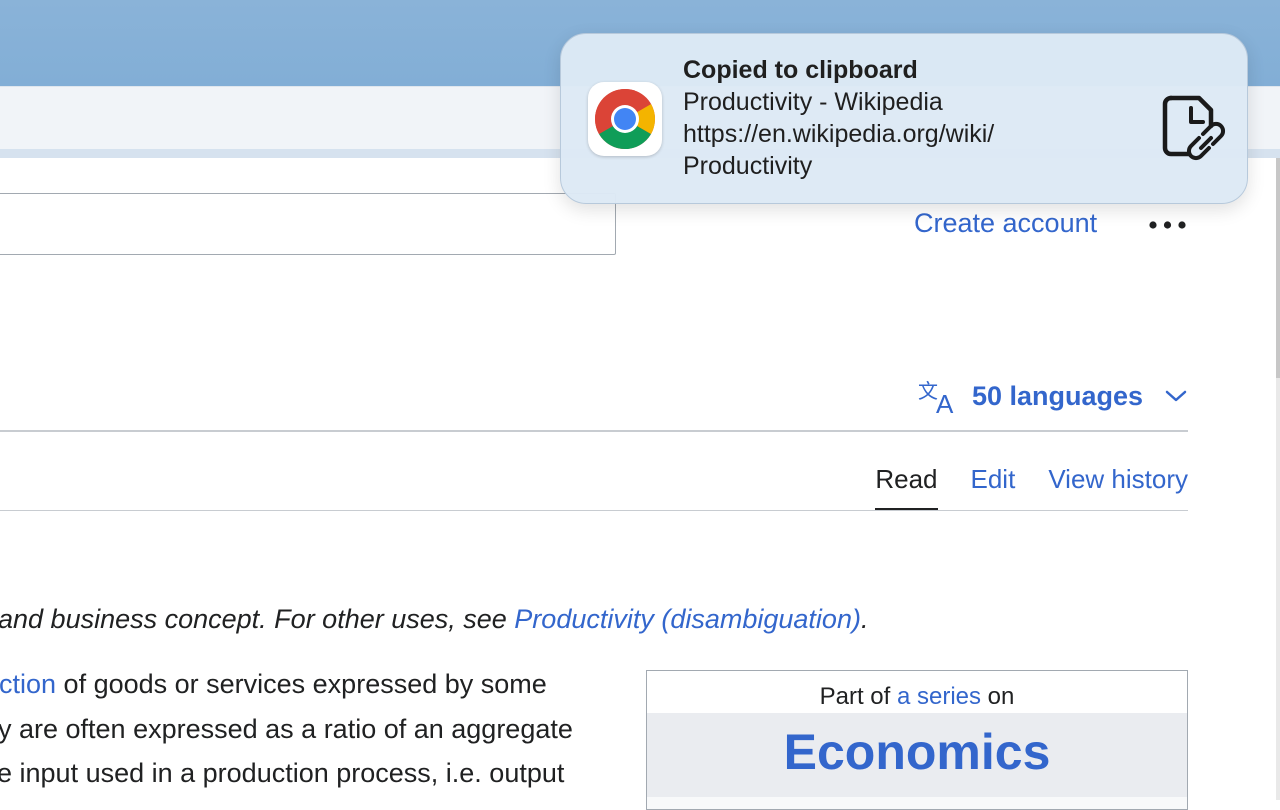 This screenshot has width=1280, height=810. What do you see at coordinates (945, 401) in the screenshot?
I see `svg-text: A` at bounding box center [945, 401].